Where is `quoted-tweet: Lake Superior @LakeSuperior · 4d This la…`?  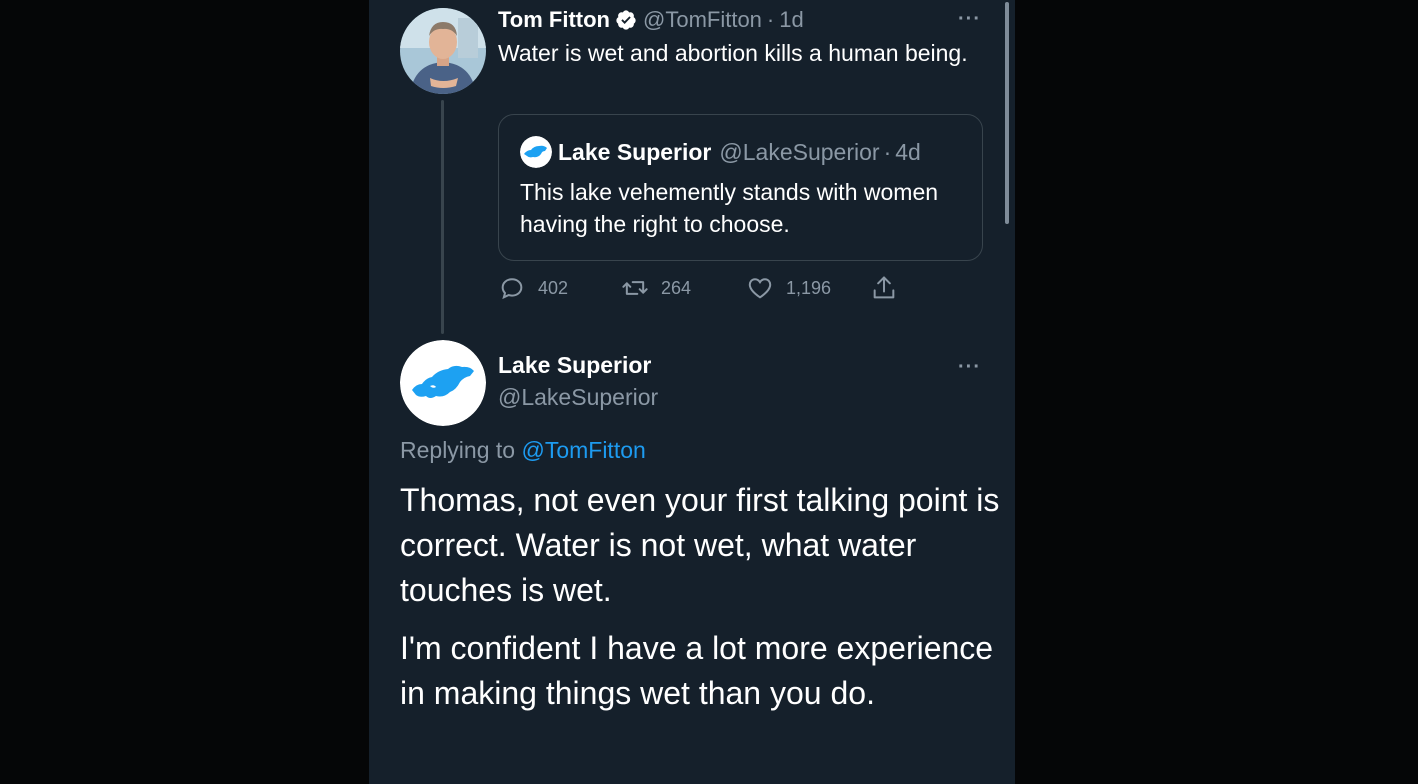 quoted-tweet: Lake Superior @LakeSuperior · 4d This la… is located at coordinates (740, 187).